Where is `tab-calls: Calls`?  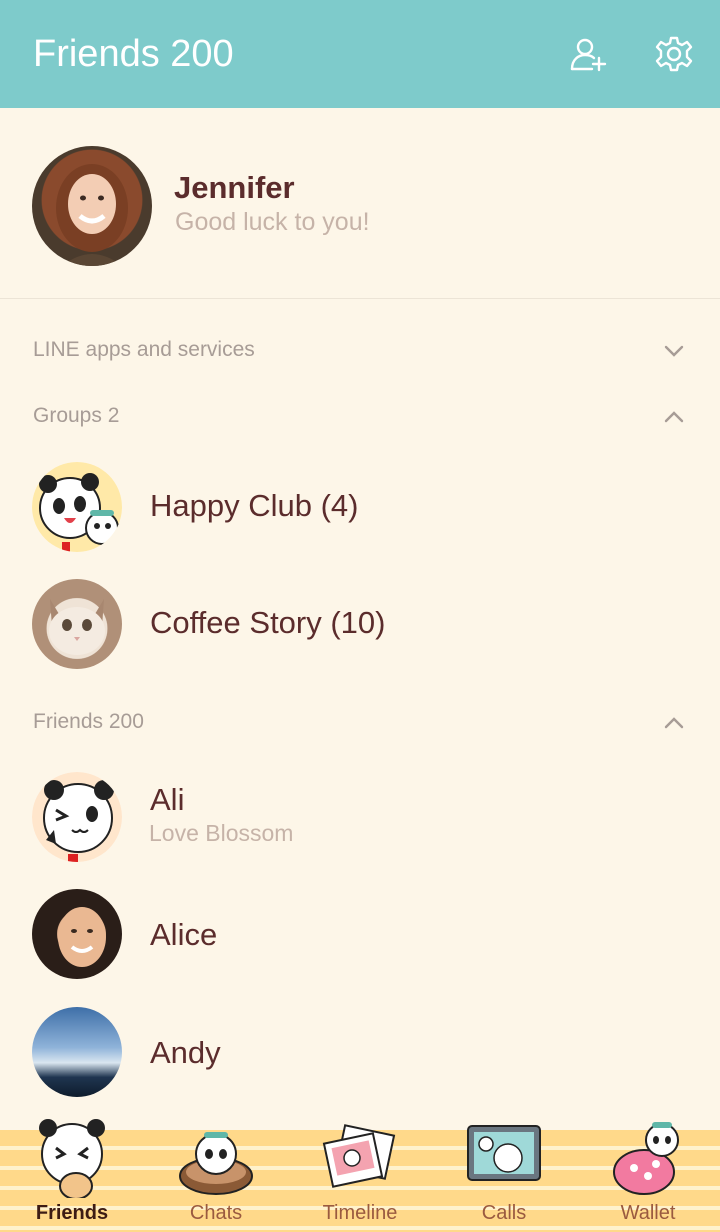 tab-calls: Calls is located at coordinates (504, 1178).